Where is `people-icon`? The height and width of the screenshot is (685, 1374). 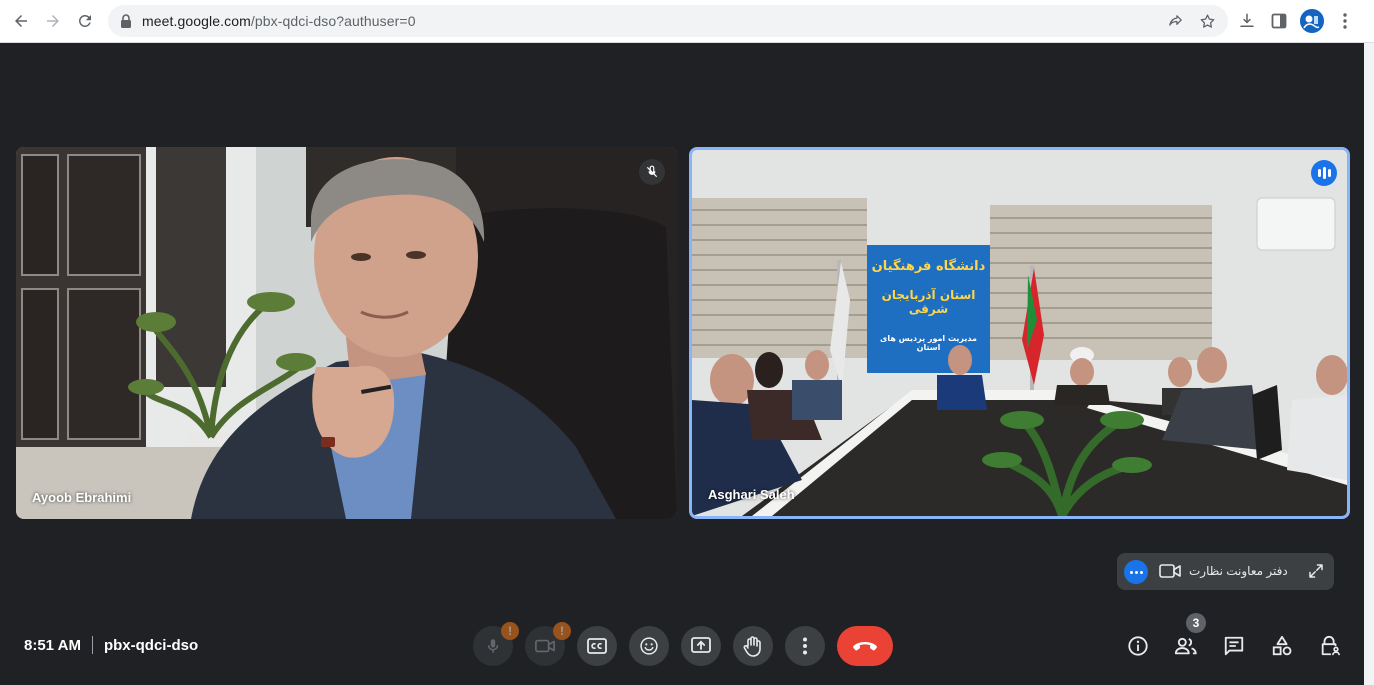 people-icon is located at coordinates (1185, 646).